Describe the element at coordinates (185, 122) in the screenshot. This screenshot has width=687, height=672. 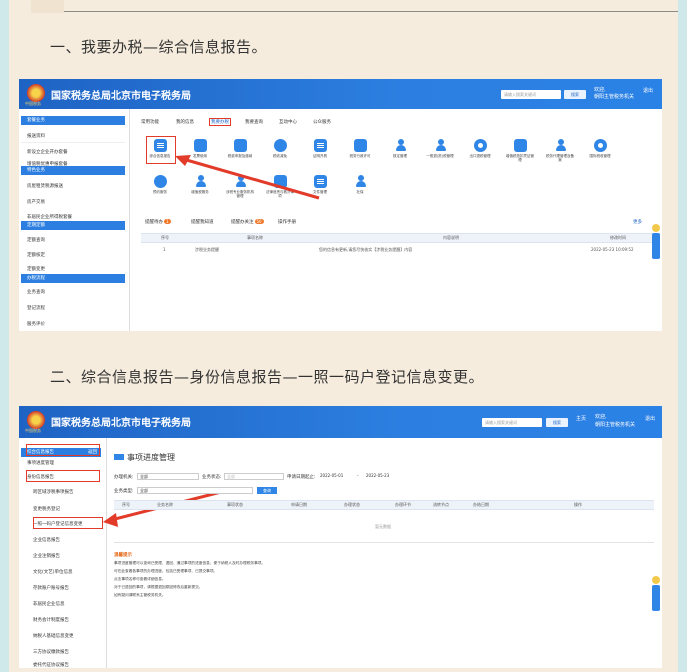
I see `tab-my-info: 我的信息` at that location.